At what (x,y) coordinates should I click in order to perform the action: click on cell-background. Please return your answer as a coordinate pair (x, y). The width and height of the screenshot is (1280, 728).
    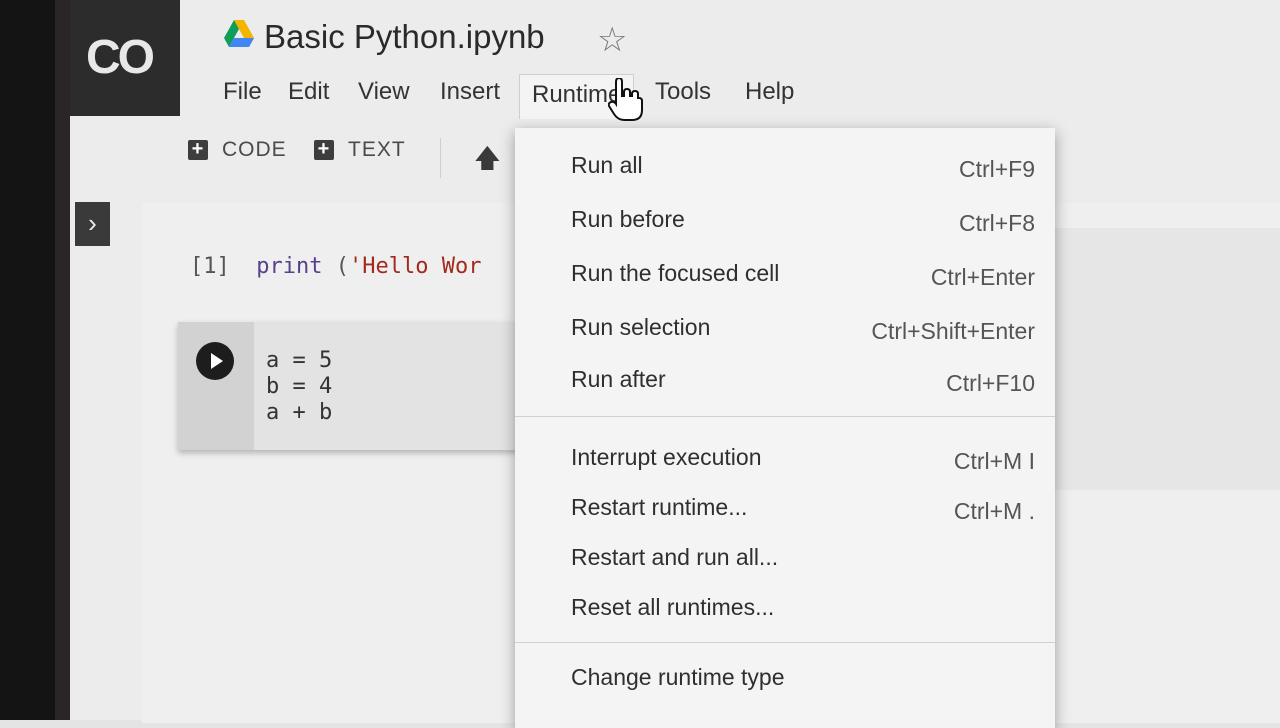
    Looking at the image, I should click on (1155, 359).